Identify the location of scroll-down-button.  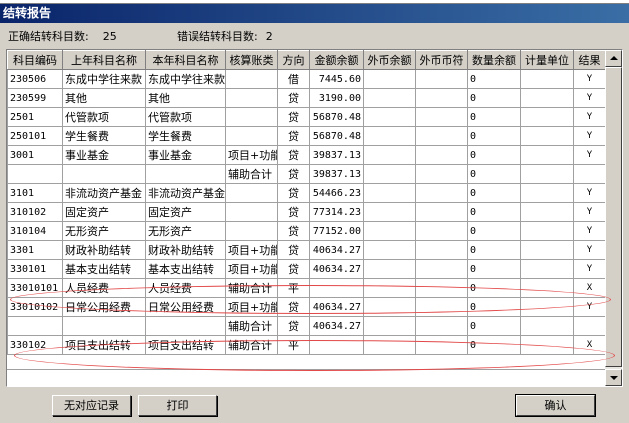
(613, 377).